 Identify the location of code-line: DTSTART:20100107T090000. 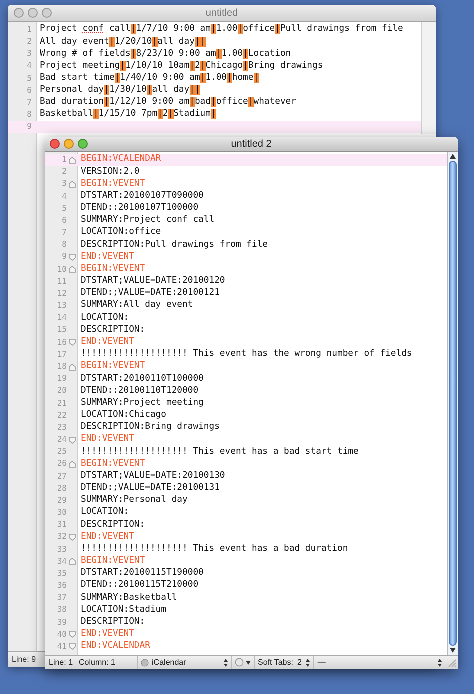
(142, 196).